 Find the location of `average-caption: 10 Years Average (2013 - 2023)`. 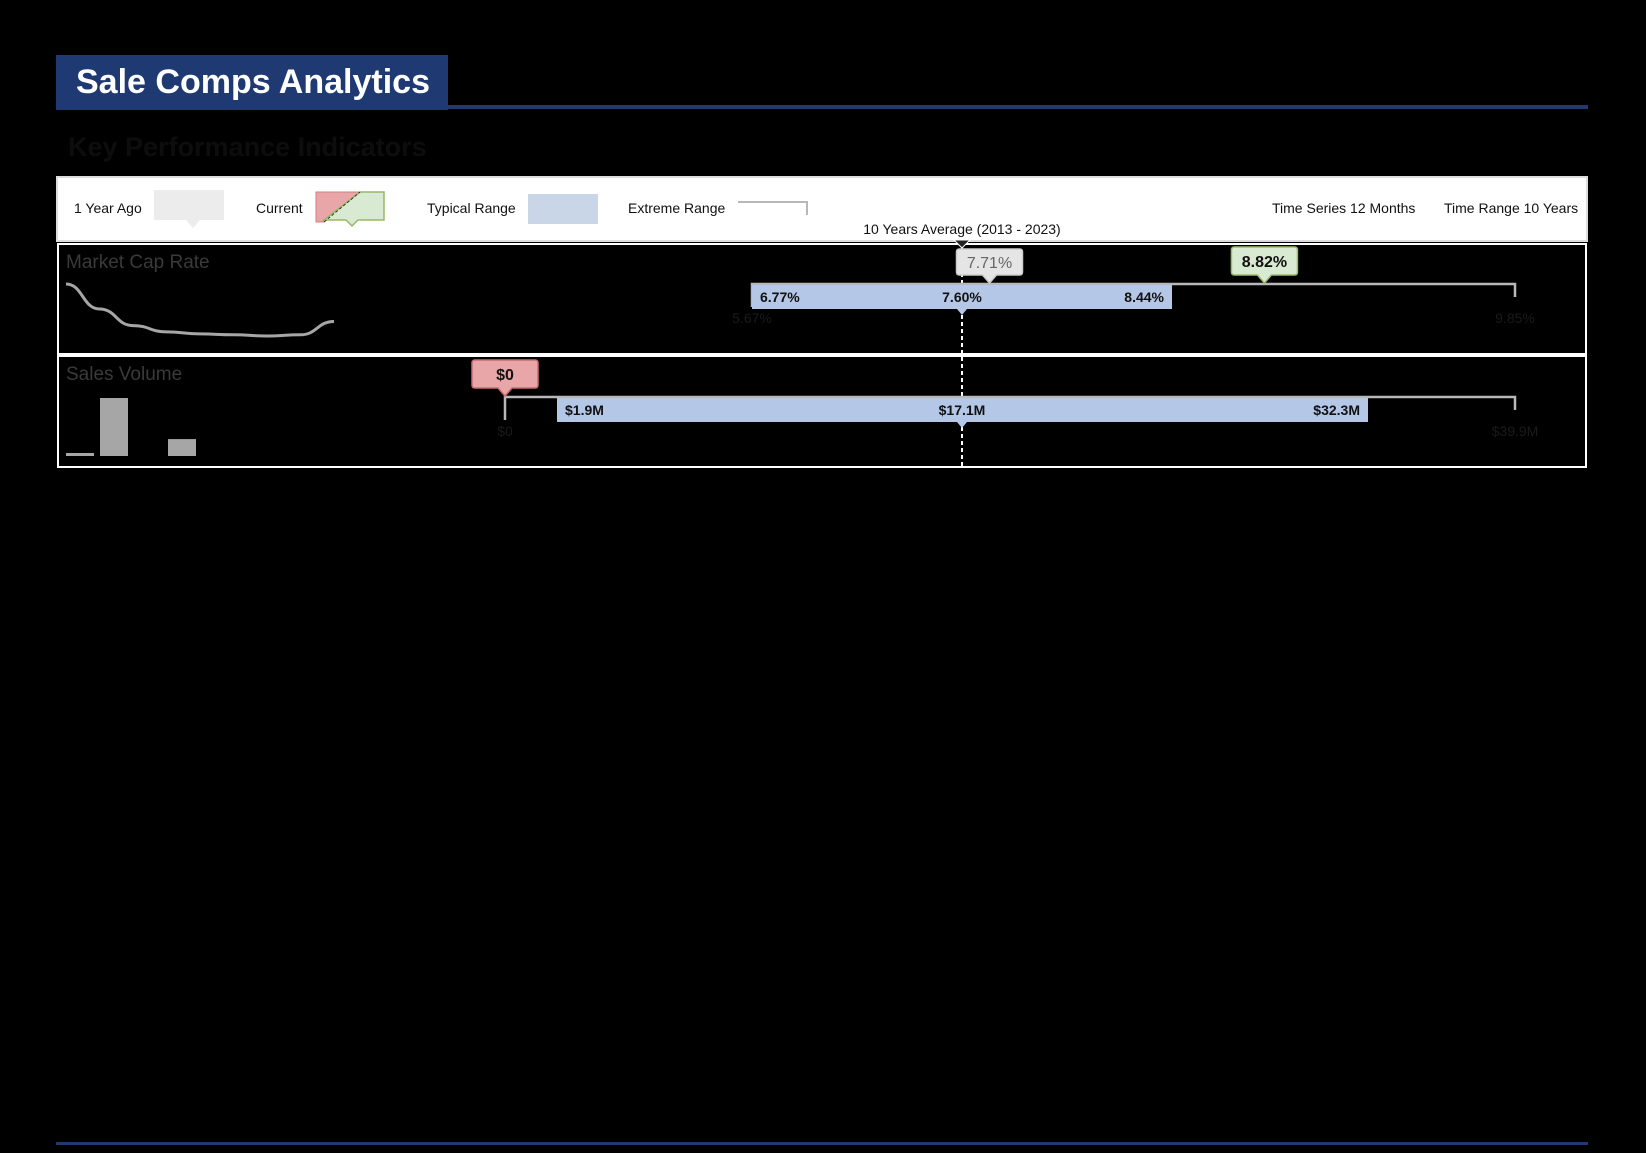

average-caption: 10 Years Average (2013 - 2023) is located at coordinates (961, 229).